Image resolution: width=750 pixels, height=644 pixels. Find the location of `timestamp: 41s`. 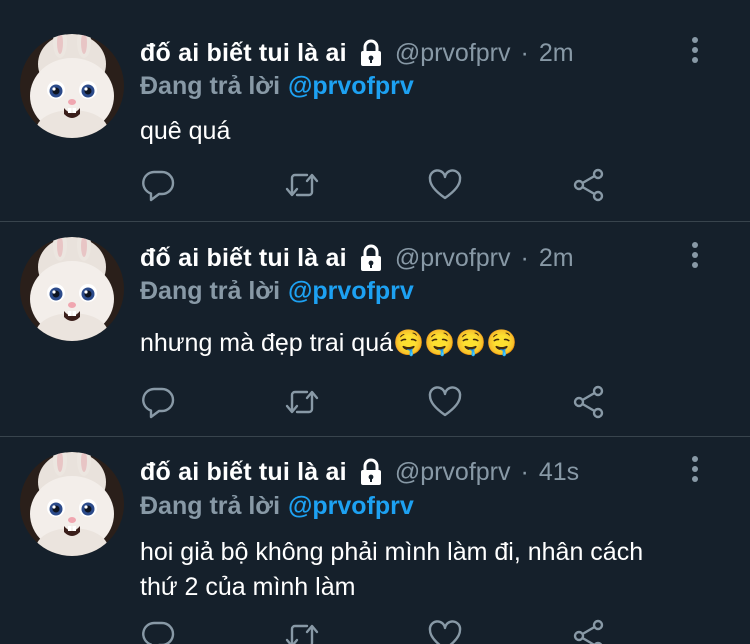

timestamp: 41s is located at coordinates (559, 472).